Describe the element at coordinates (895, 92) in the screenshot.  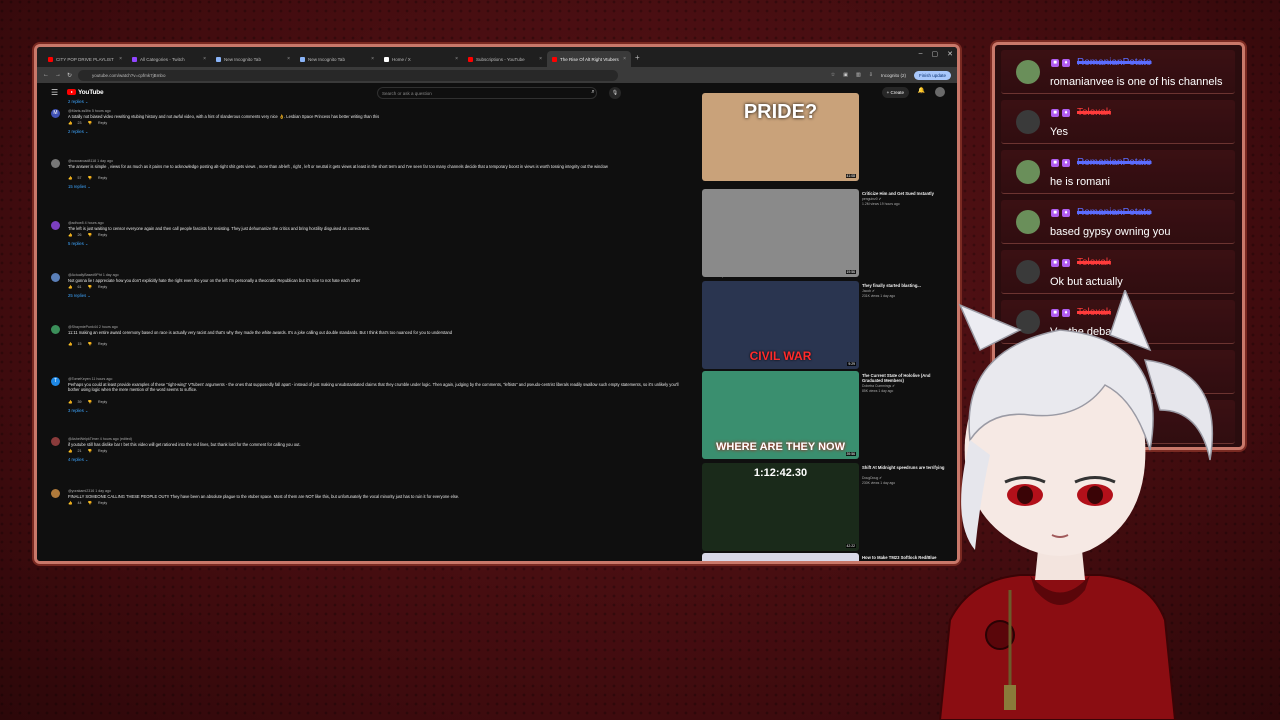
I see `create-button: + Create` at that location.